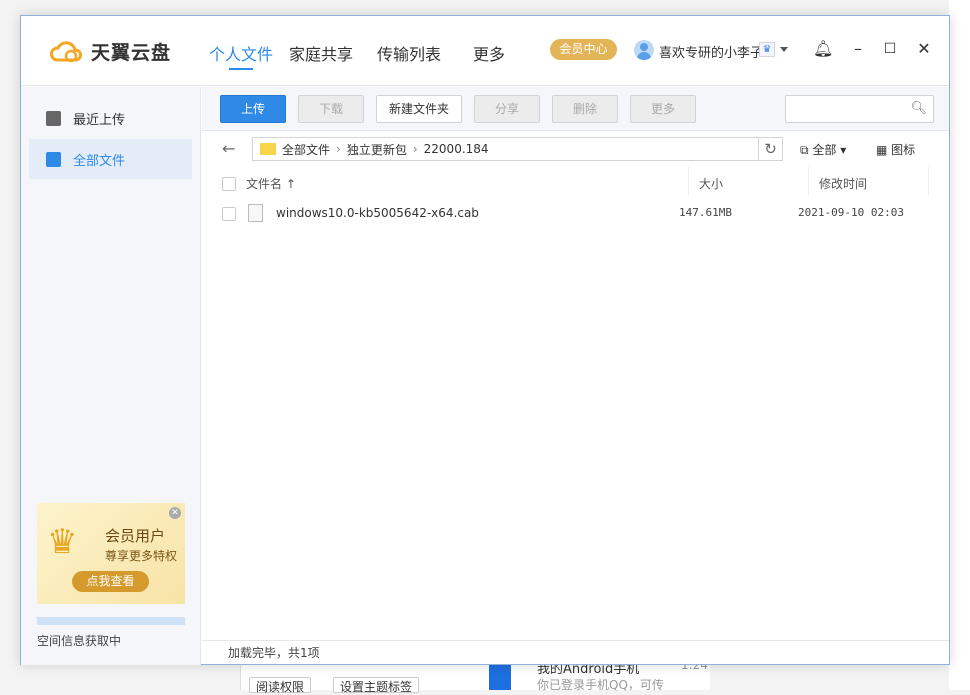 The height and width of the screenshot is (695, 970). Describe the element at coordinates (475, 676) in the screenshot. I see `background-window-bottom: 阅读权限 设置主题标签 我的Android手机 1:24 你已登录手机QQ，可传` at that location.